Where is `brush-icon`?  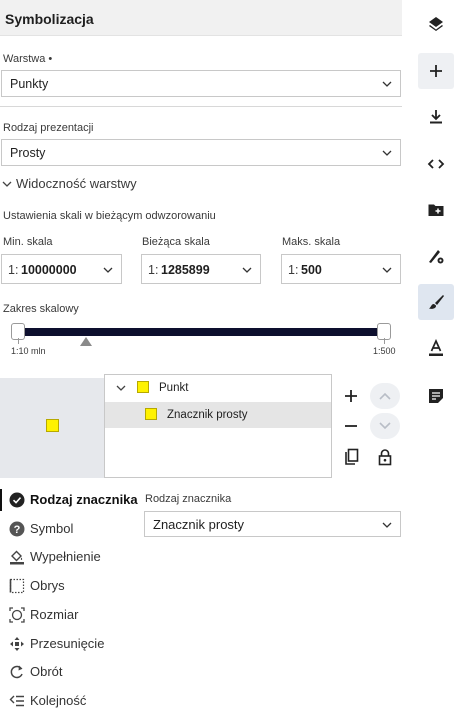 brush-icon is located at coordinates (436, 302).